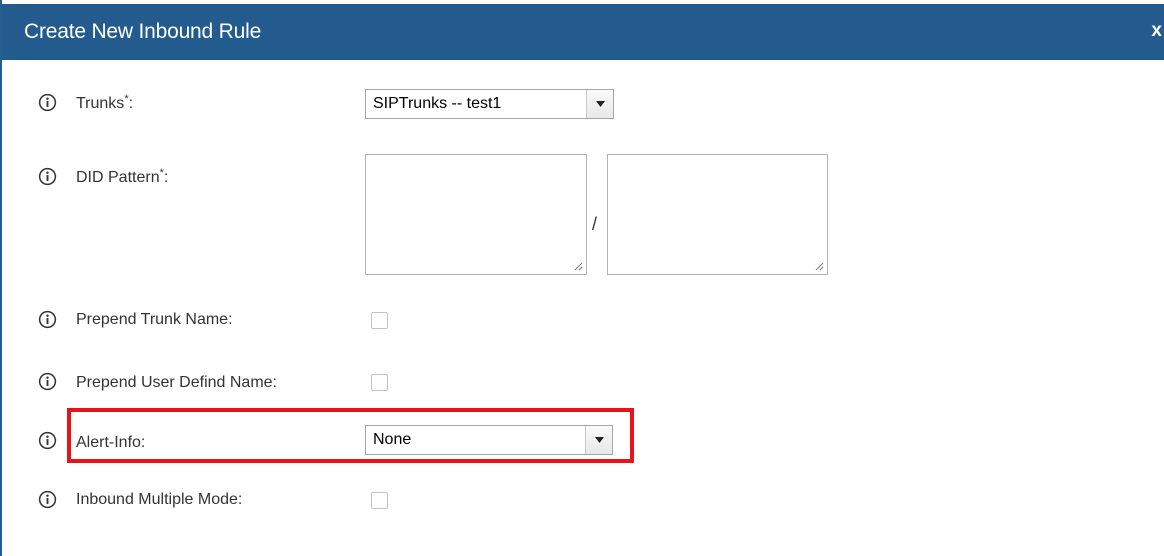 The image size is (1164, 556). Describe the element at coordinates (379, 382) in the screenshot. I see `prepend-user-defind-name-checkbox` at that location.